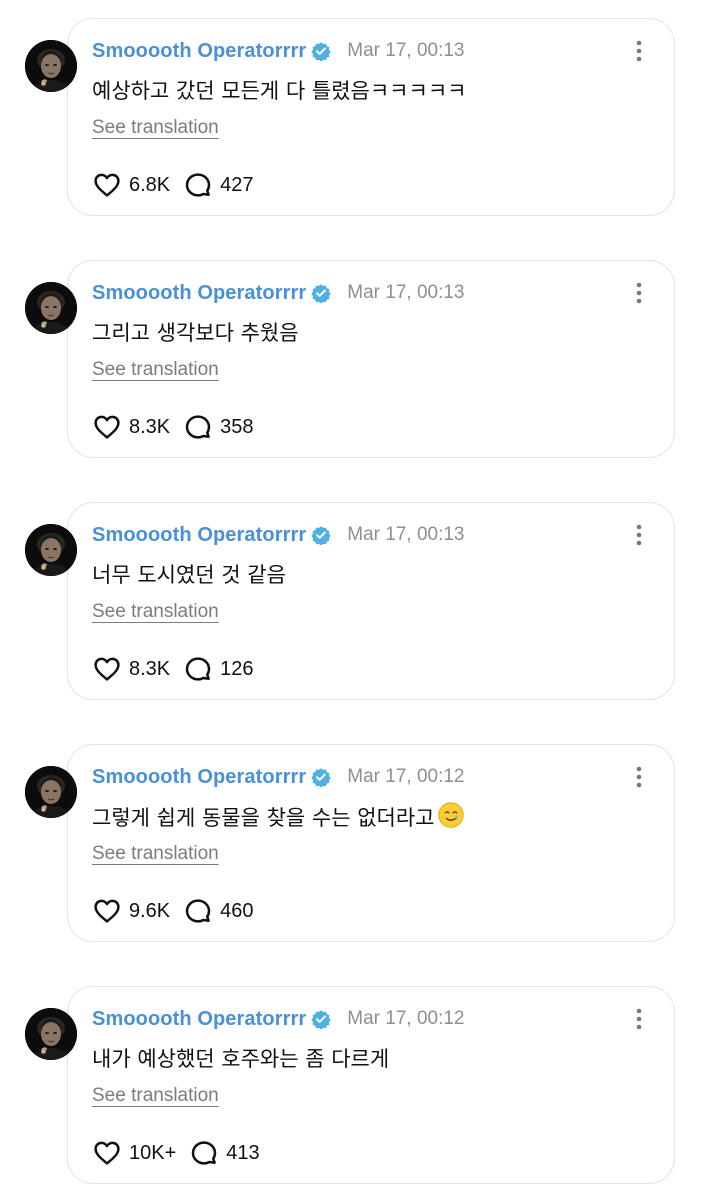 The image size is (704, 1200). I want to click on like-button: 6.8K, so click(131, 185).